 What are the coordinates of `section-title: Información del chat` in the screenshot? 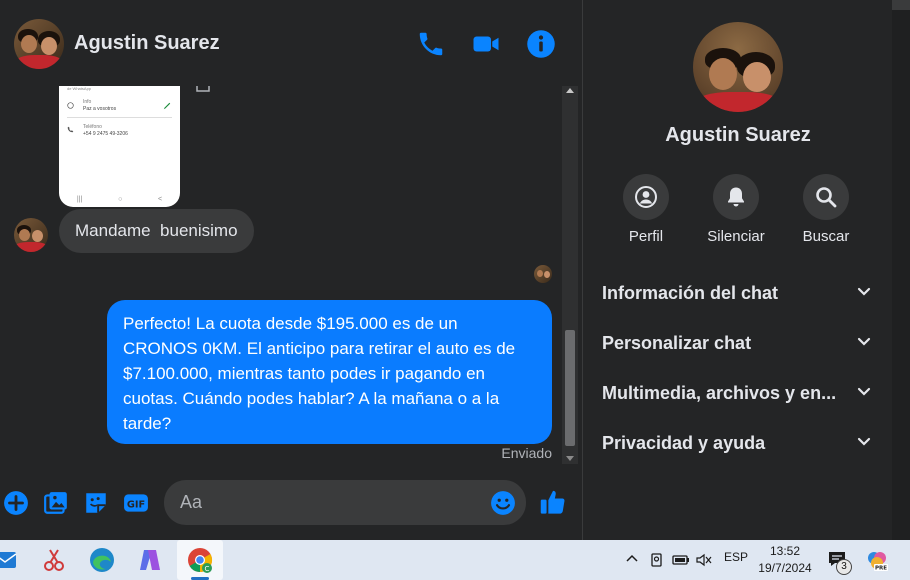 It's located at (690, 293).